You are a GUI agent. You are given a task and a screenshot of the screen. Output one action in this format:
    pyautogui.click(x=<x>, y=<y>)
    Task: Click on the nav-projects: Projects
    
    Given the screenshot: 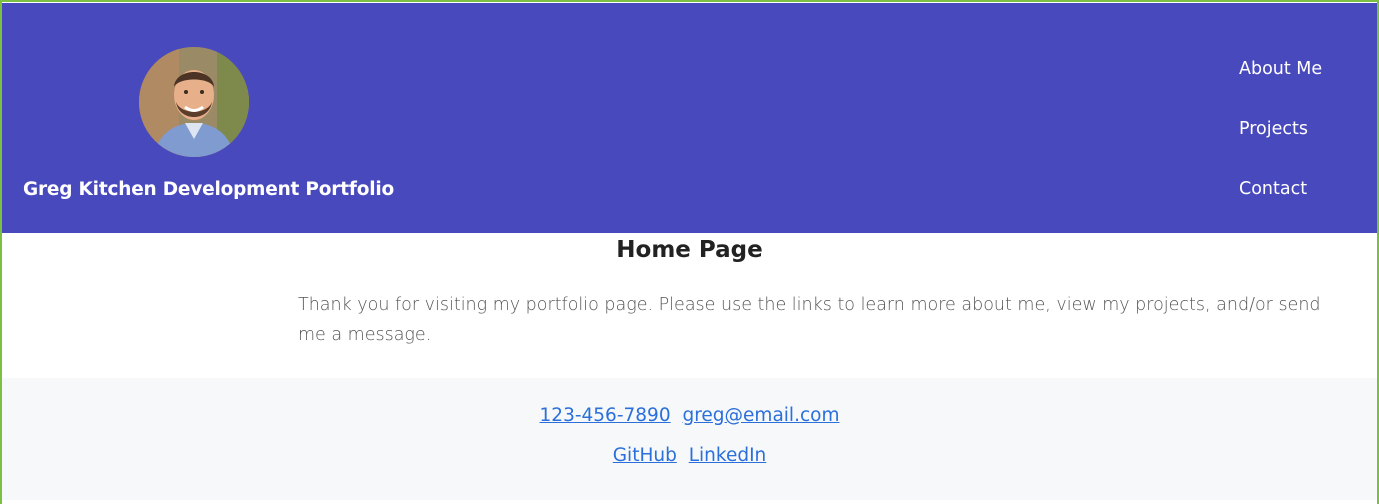 What is the action you would take?
    pyautogui.click(x=1289, y=148)
    